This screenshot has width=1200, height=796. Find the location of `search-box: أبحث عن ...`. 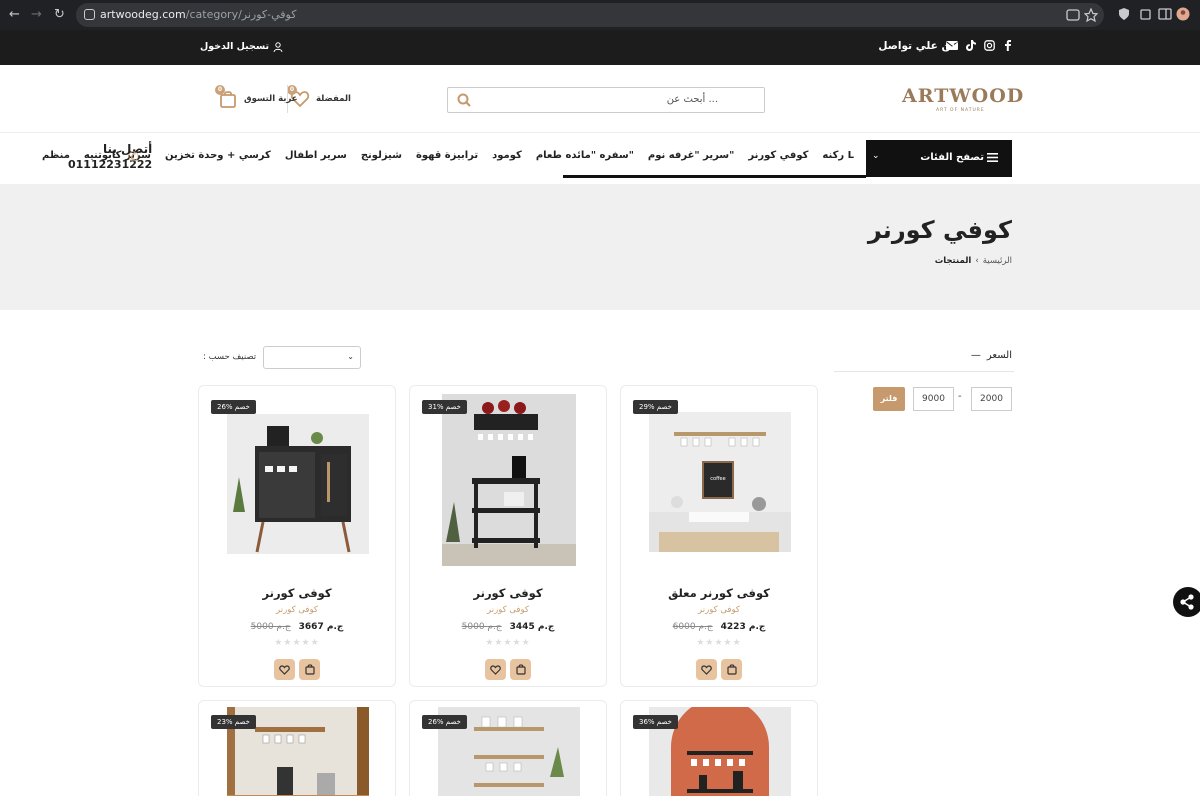

search-box: أبحث عن ... is located at coordinates (606, 100).